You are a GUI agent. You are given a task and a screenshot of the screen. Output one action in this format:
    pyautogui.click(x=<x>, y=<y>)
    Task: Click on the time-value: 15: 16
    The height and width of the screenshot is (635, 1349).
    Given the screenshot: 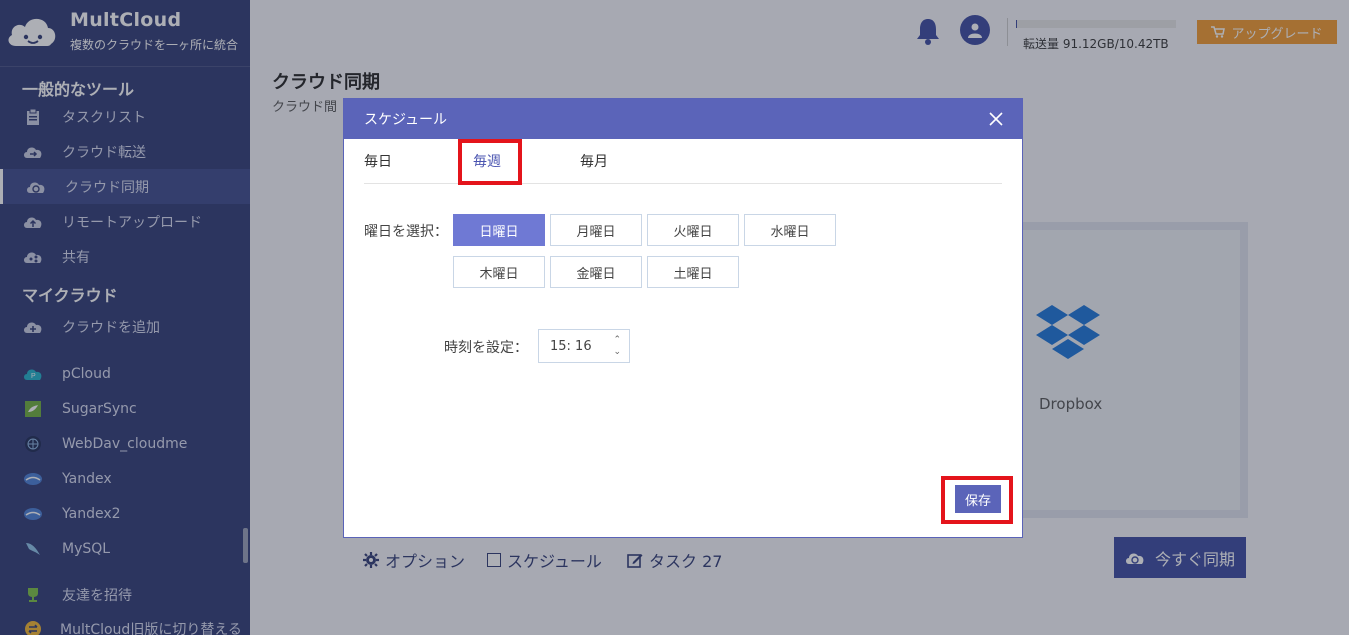 What is the action you would take?
    pyautogui.click(x=571, y=346)
    